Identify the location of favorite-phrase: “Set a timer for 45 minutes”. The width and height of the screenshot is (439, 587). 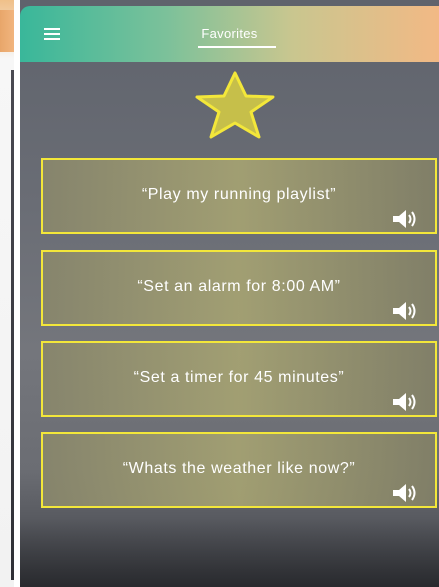
(239, 377).